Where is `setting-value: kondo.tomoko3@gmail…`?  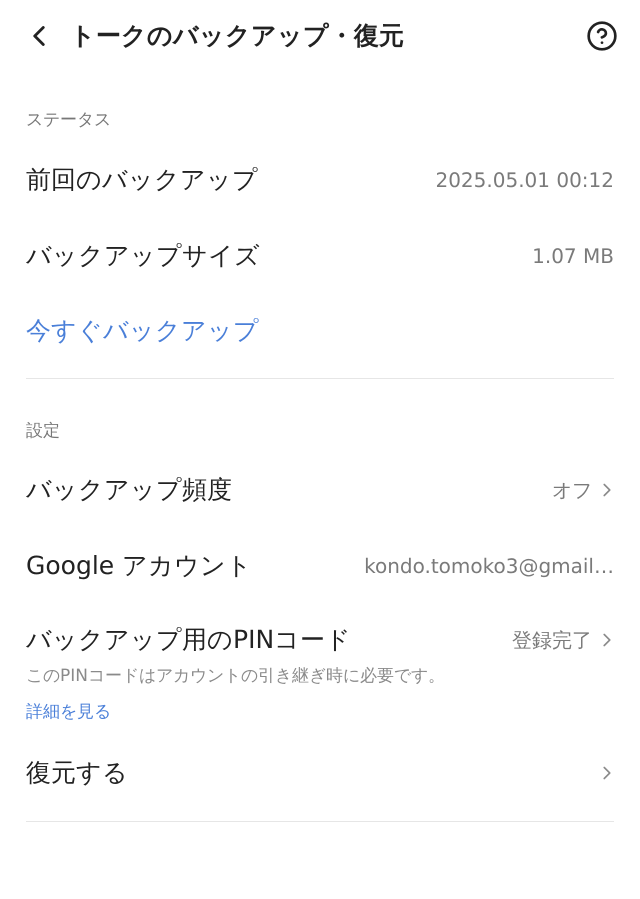
setting-value: kondo.tomoko3@gmail… is located at coordinates (489, 566).